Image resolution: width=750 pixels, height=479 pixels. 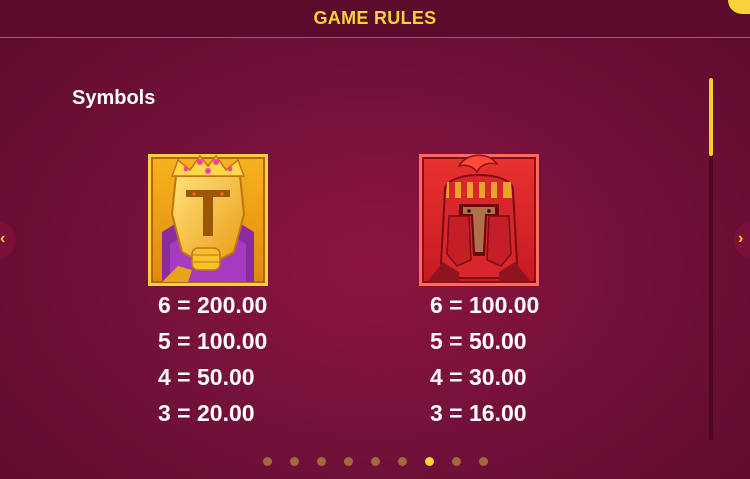 I want to click on chevron-right-icon: ›, so click(x=741, y=238).